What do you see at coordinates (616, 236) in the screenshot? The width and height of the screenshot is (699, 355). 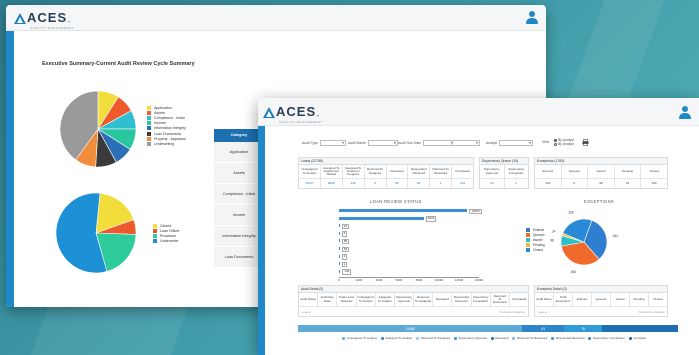 I see `pie-data-label: 442` at bounding box center [616, 236].